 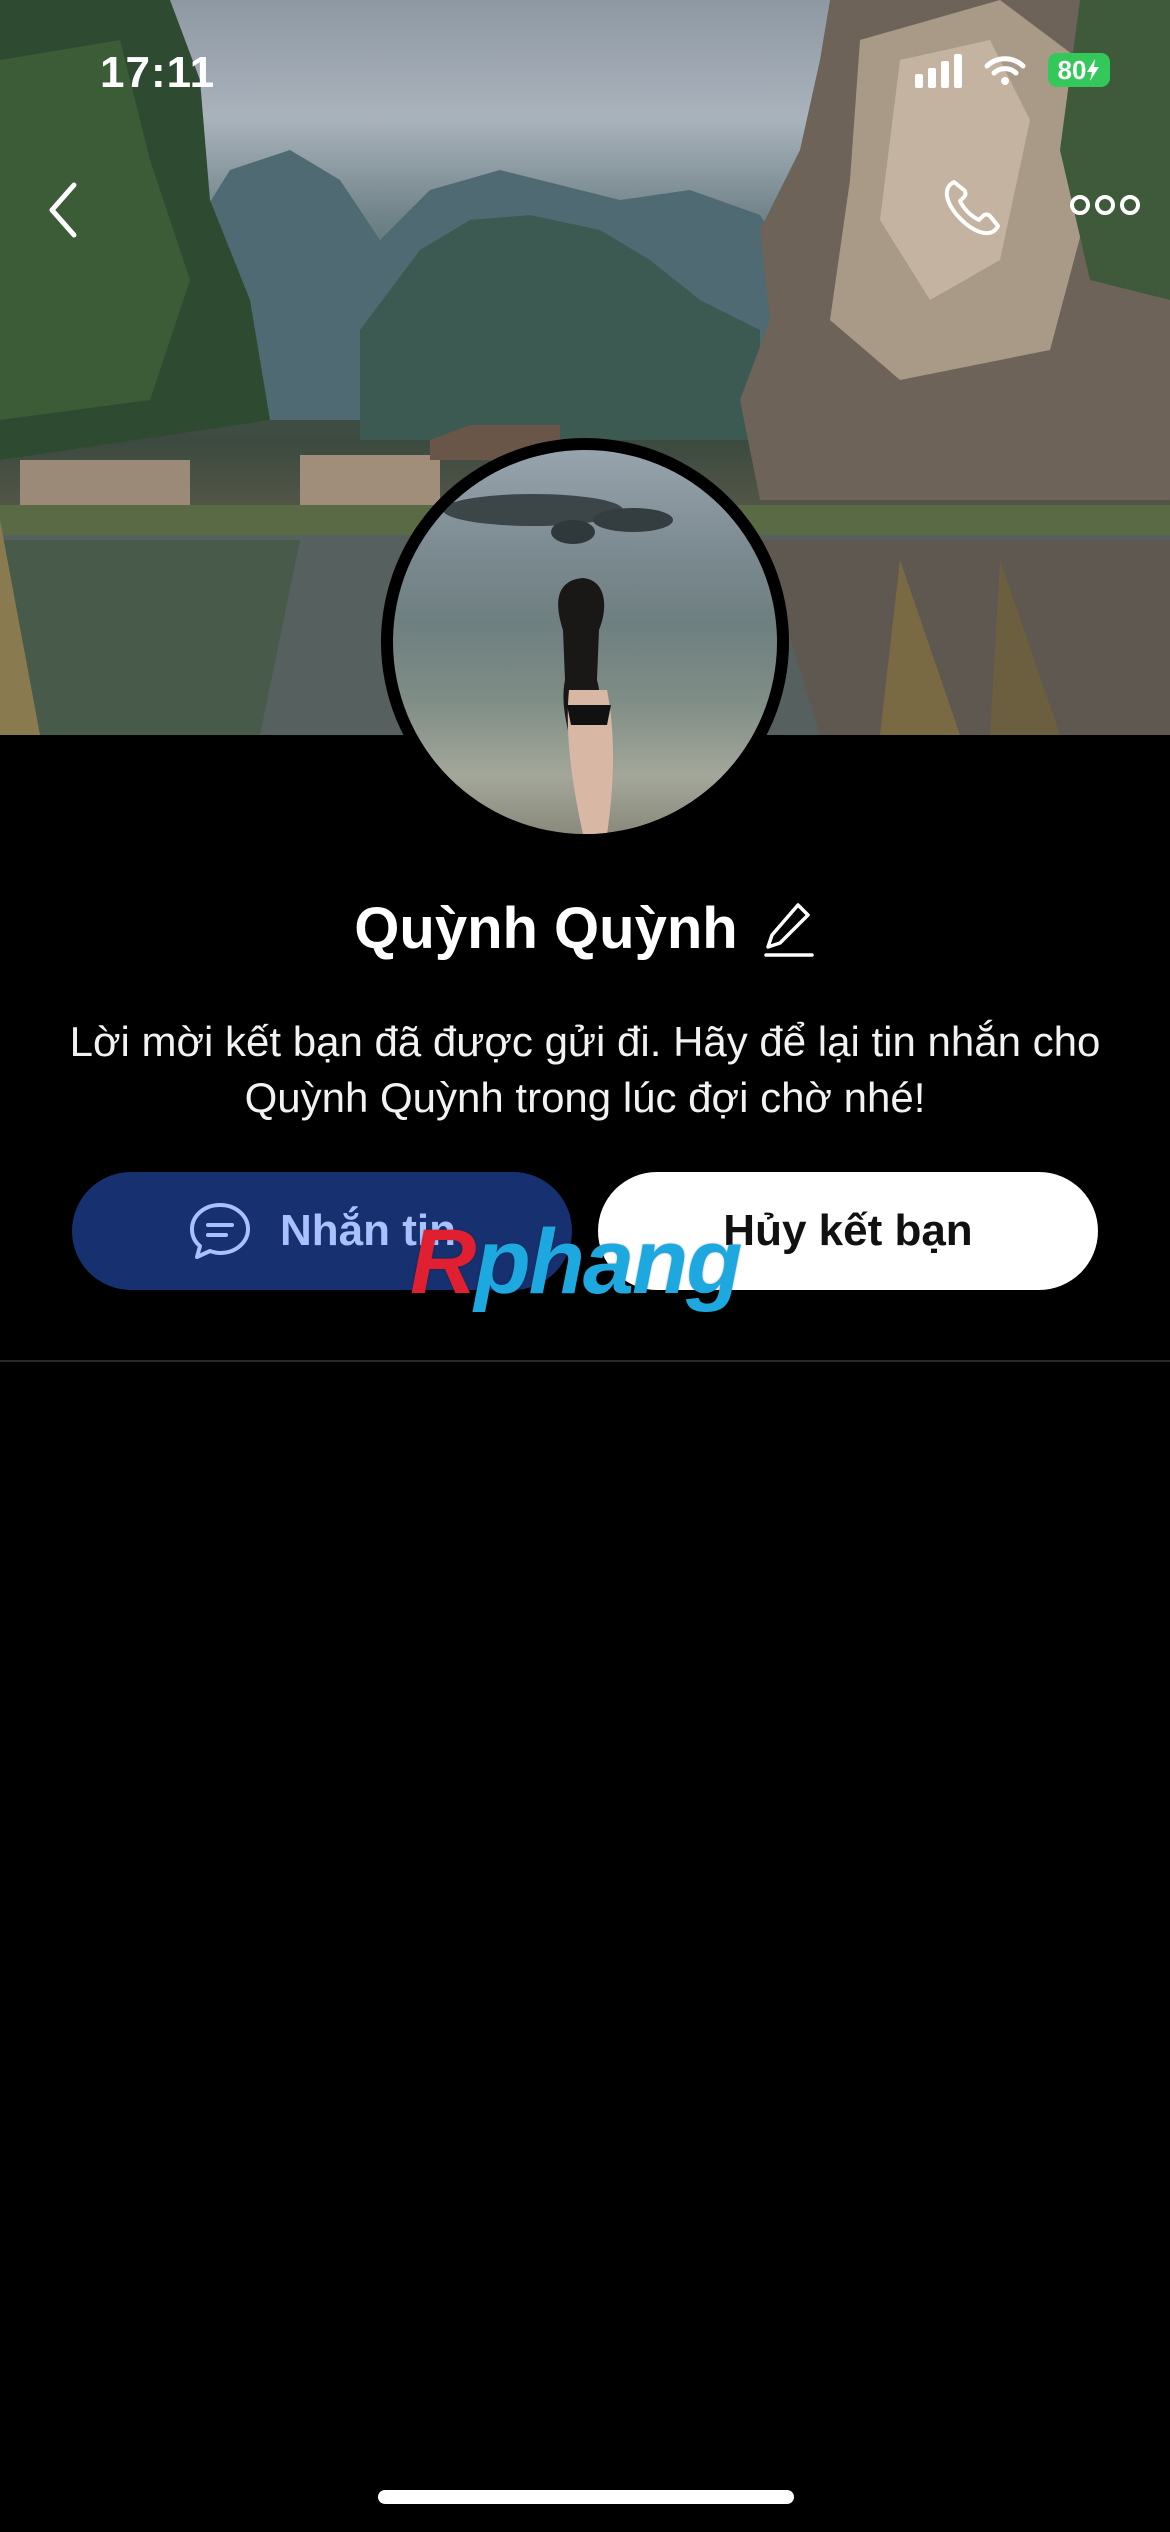 What do you see at coordinates (1105, 205) in the screenshot?
I see `more-dots-icon` at bounding box center [1105, 205].